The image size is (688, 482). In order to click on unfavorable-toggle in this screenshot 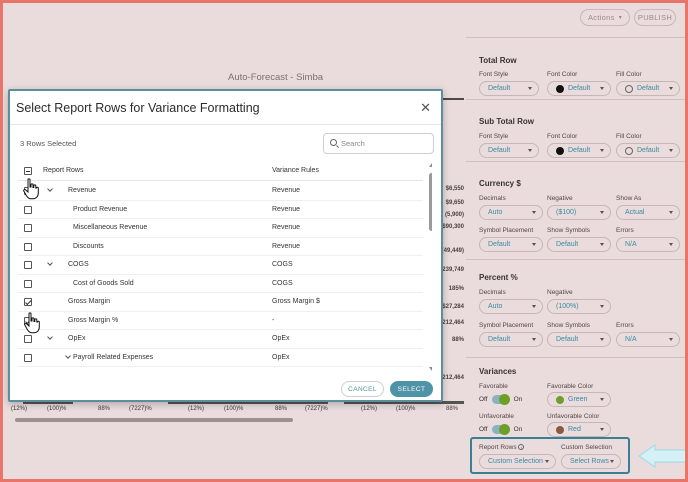, I will do `click(500, 429)`.